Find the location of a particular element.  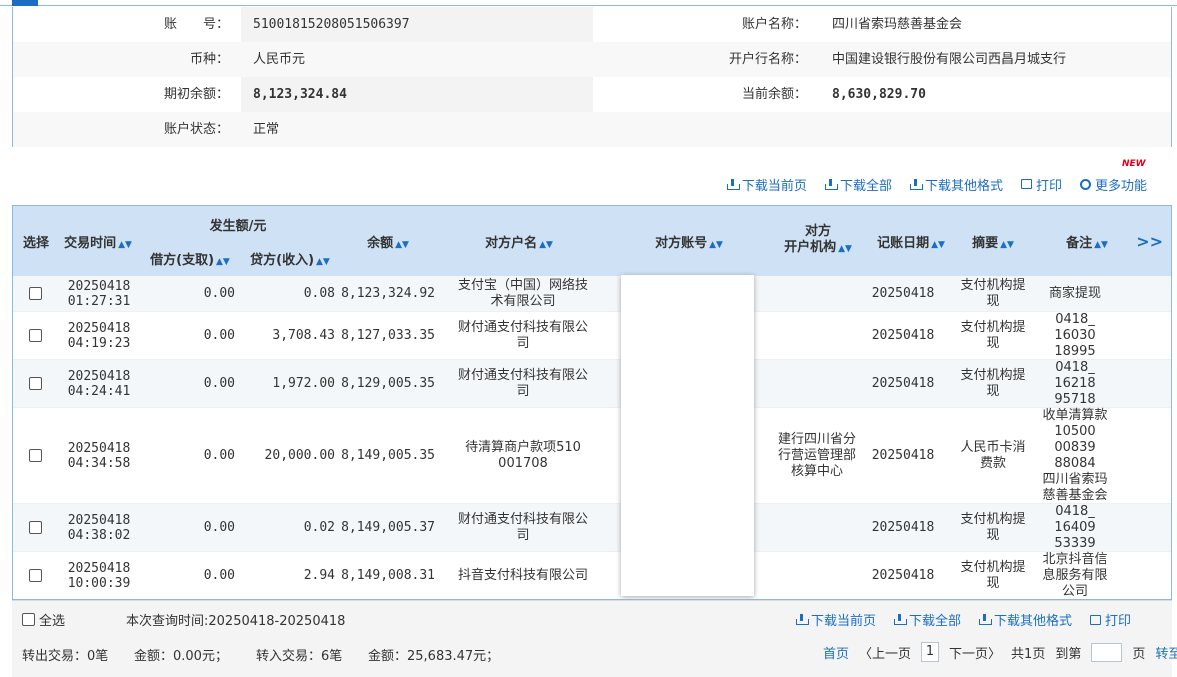

opening-balance-value: 8,123,324.84 is located at coordinates (300, 94).